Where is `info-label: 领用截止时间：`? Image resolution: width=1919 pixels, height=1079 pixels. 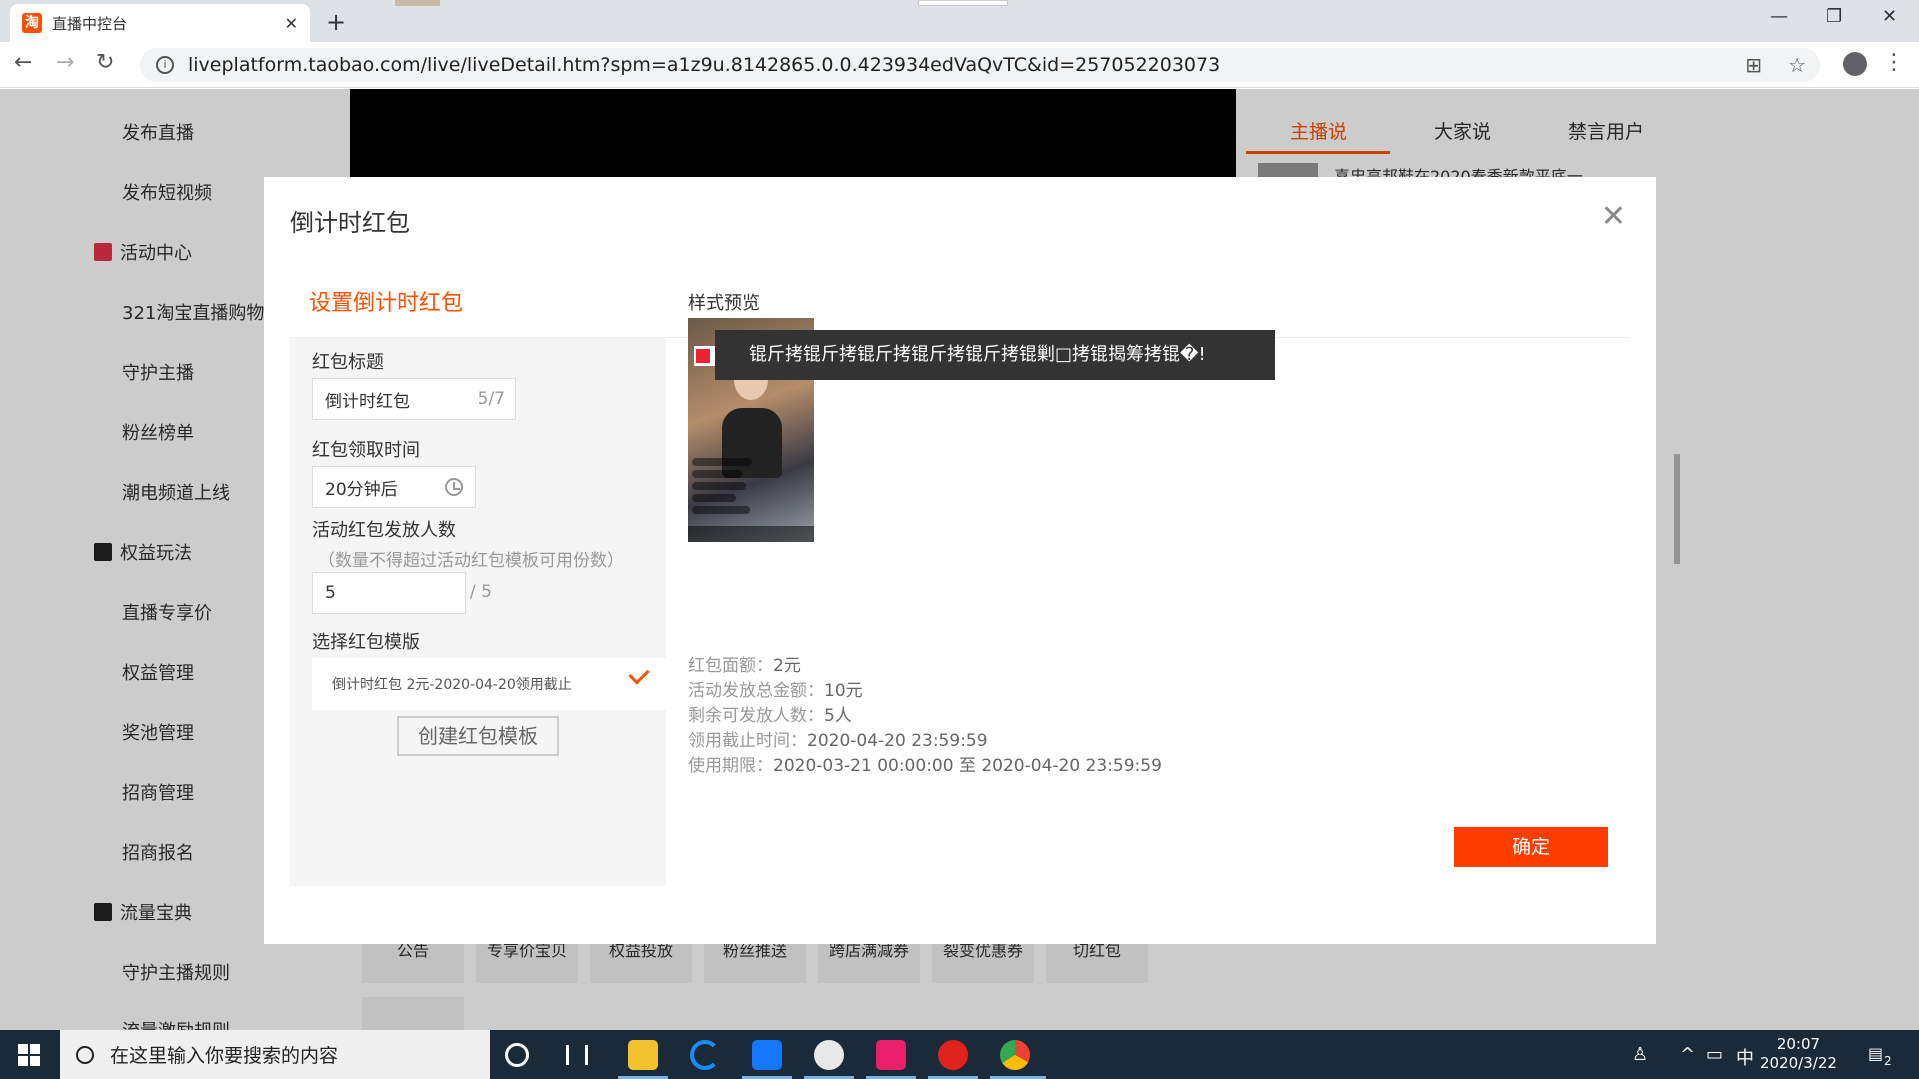
info-label: 领用截止时间： is located at coordinates (747, 741).